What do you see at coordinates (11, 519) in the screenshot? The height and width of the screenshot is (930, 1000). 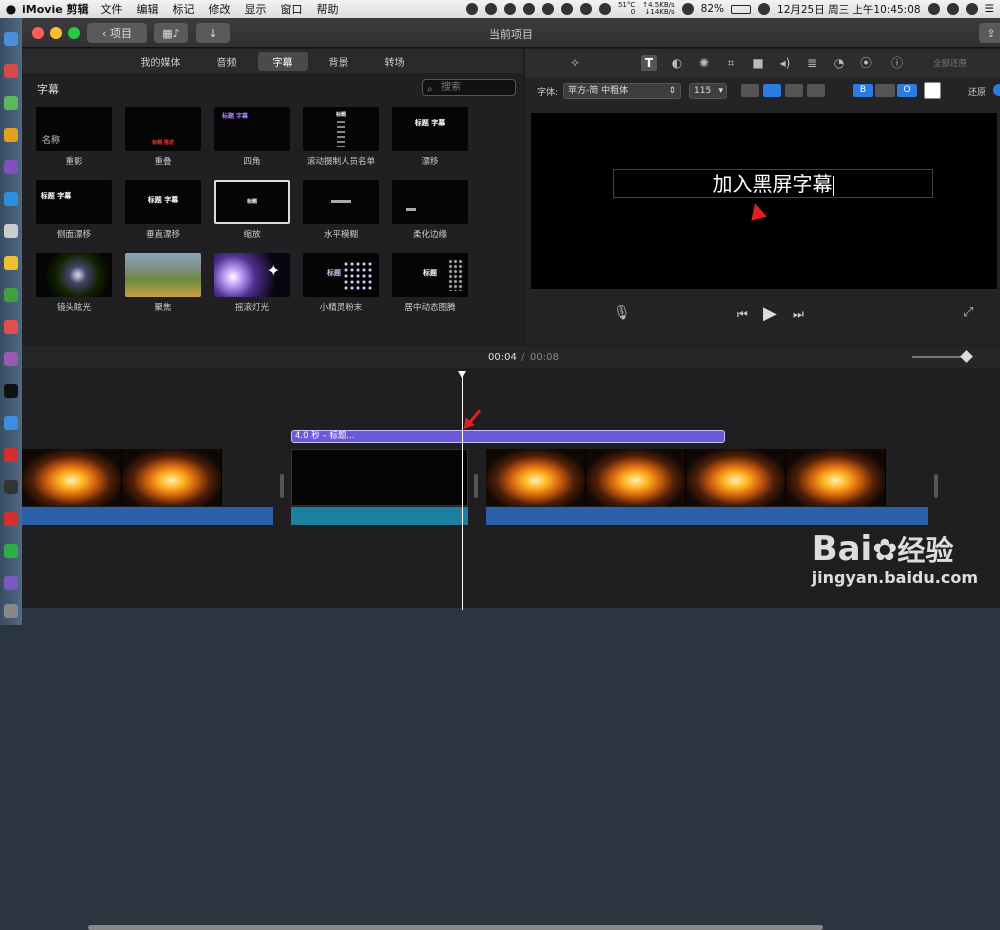 I see `yandex-icon` at bounding box center [11, 519].